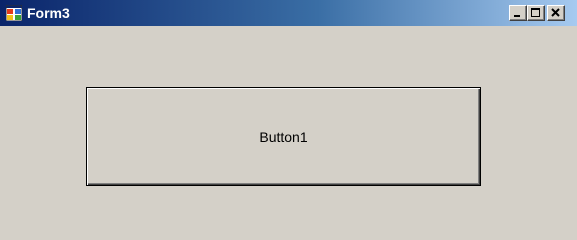 The height and width of the screenshot is (240, 577). Describe the element at coordinates (518, 13) in the screenshot. I see `minimize-button` at that location.